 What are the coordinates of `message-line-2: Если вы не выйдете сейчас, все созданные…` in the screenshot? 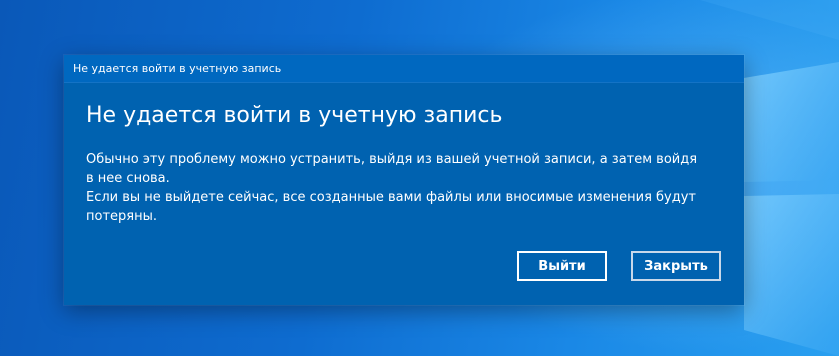 It's located at (391, 207).